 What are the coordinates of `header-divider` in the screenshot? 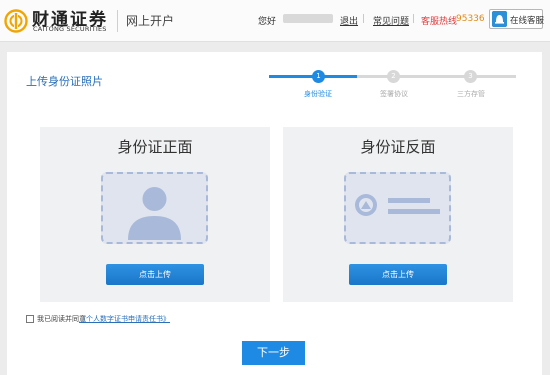 It's located at (117, 21).